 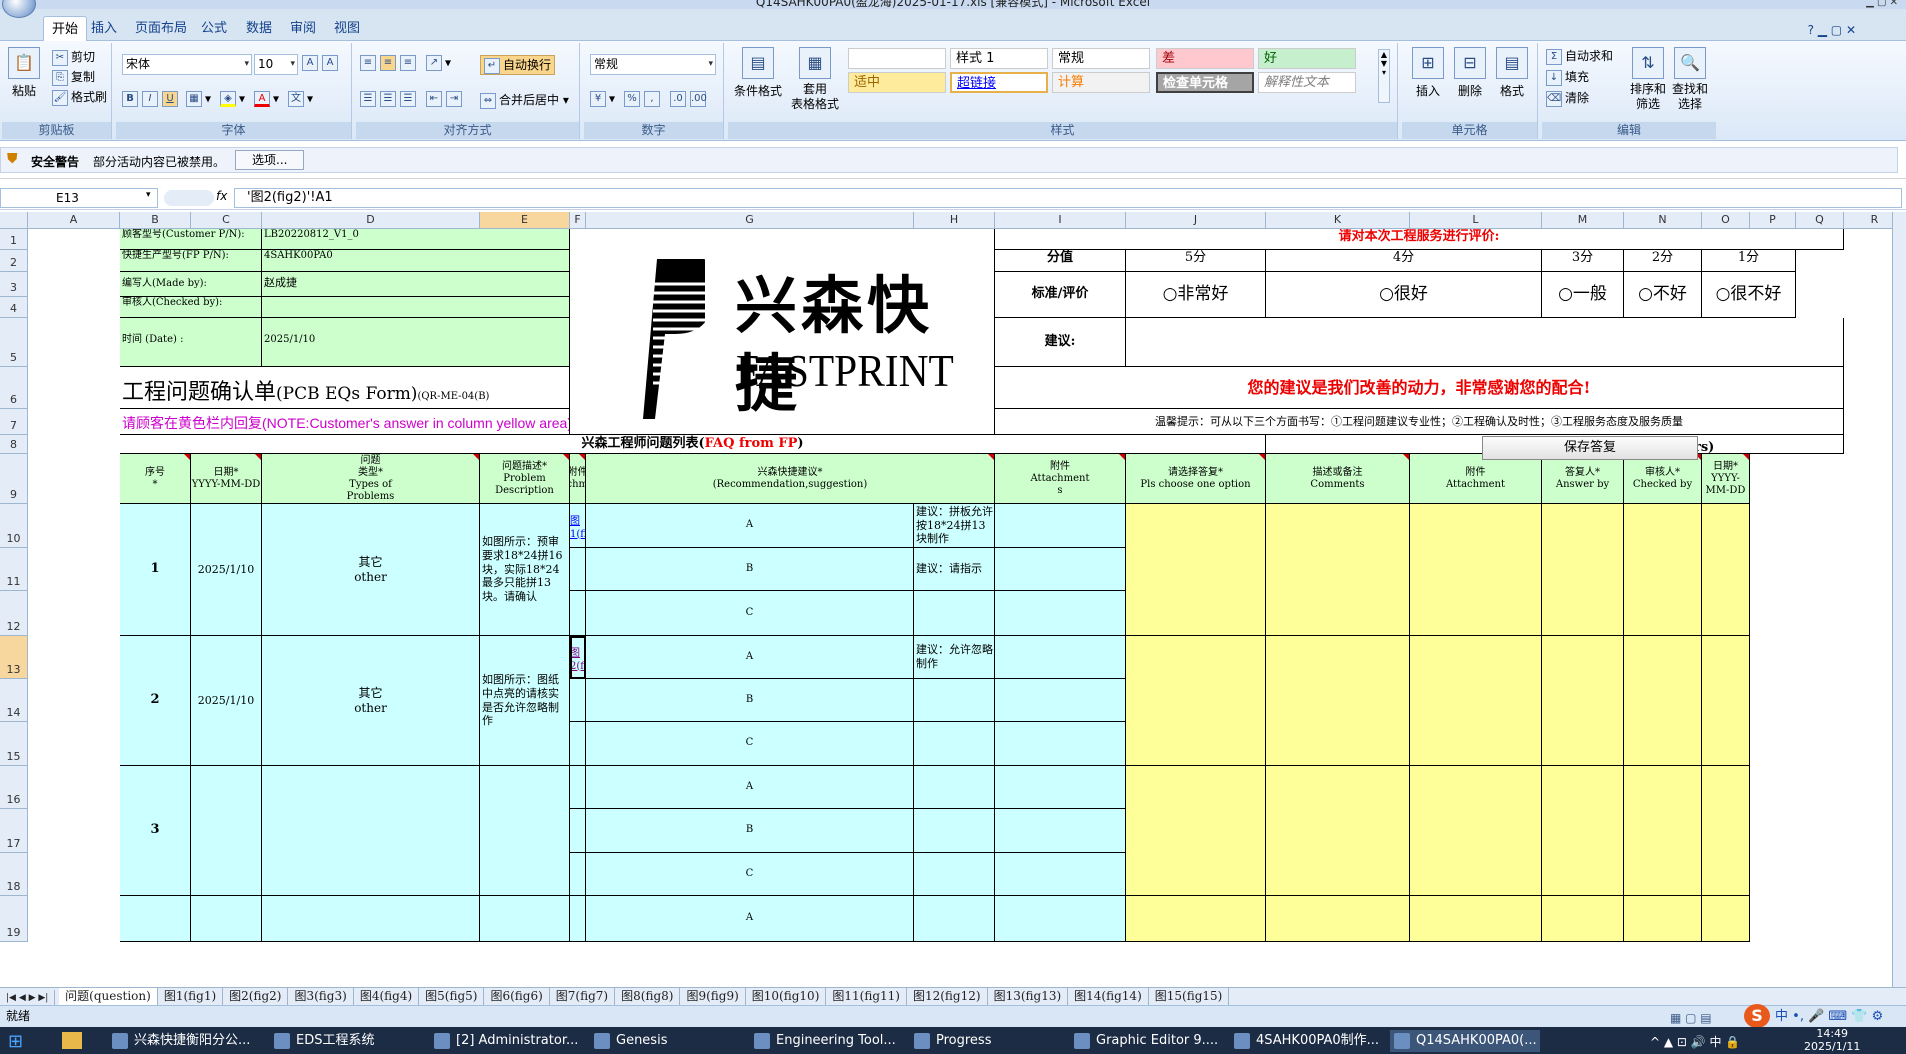 What do you see at coordinates (276, 64) in the screenshot?
I see `font-size-select: 10` at bounding box center [276, 64].